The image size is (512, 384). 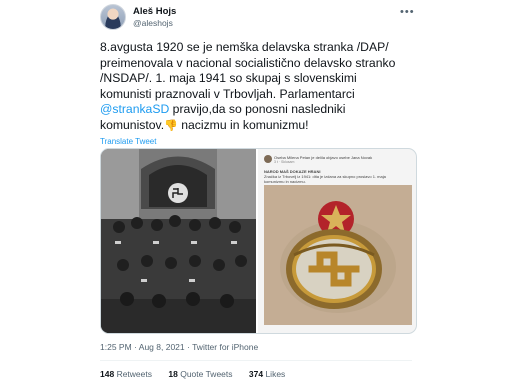 I want to click on likes-stat: 374 Likes, so click(x=267, y=374).